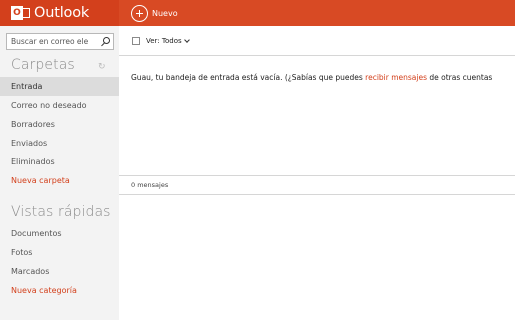  Describe the element at coordinates (59, 86) in the screenshot. I see `sidebar-item-inbox: Entrada` at that location.